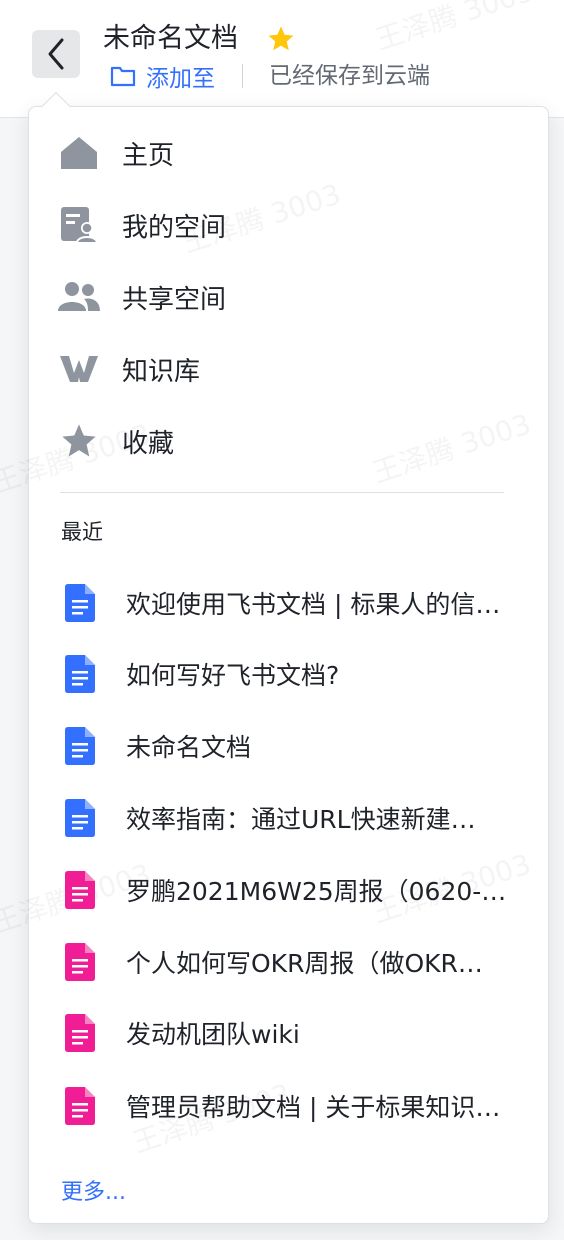 The height and width of the screenshot is (1240, 564). What do you see at coordinates (233, 675) in the screenshot?
I see `recent-doc-label: 如何写好飞书文档?` at bounding box center [233, 675].